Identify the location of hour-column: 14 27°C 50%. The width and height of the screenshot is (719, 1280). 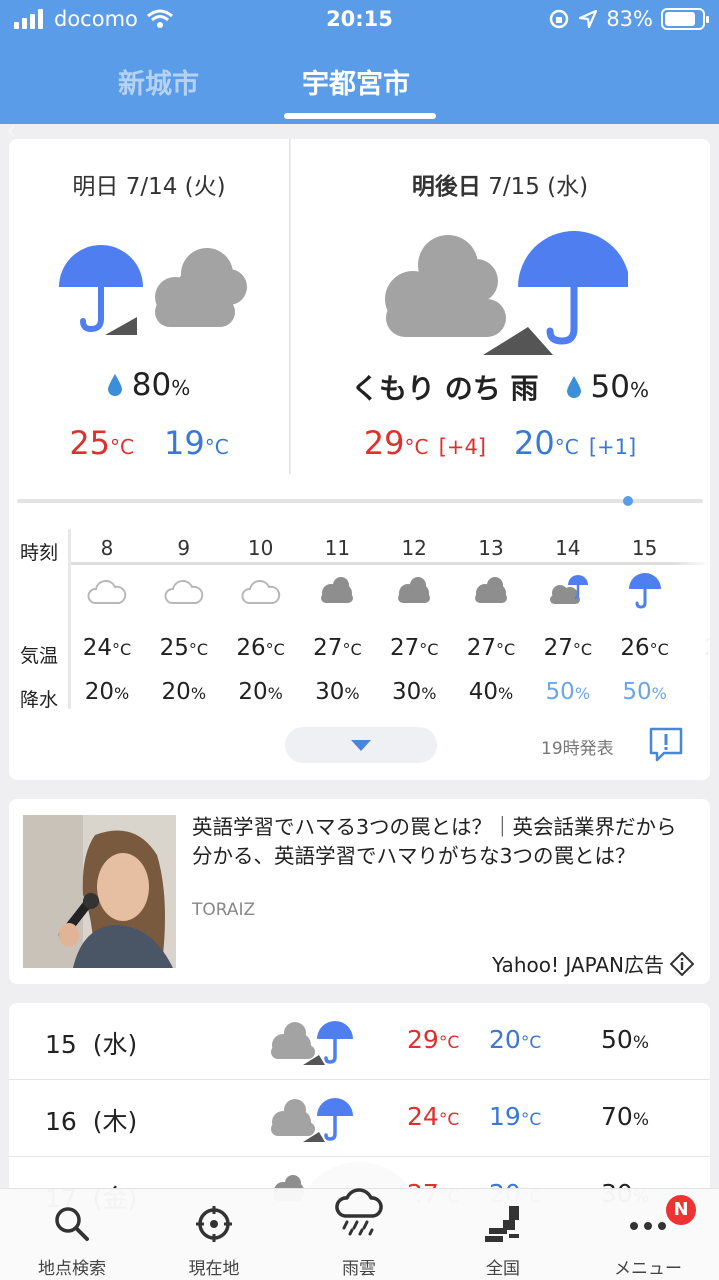
(568, 621).